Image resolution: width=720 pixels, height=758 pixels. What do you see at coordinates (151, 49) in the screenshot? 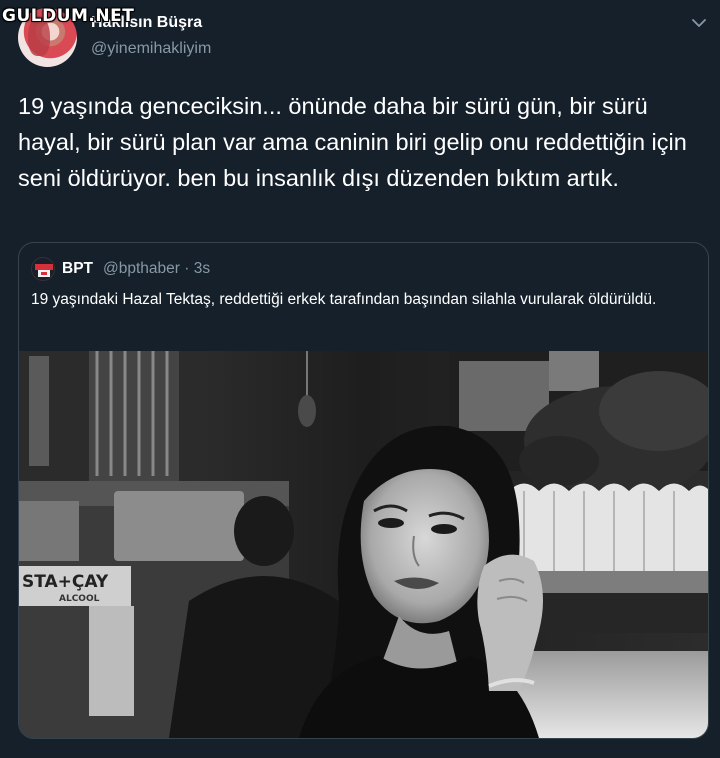
I see `user-handle: @yinemihakliyim` at bounding box center [151, 49].